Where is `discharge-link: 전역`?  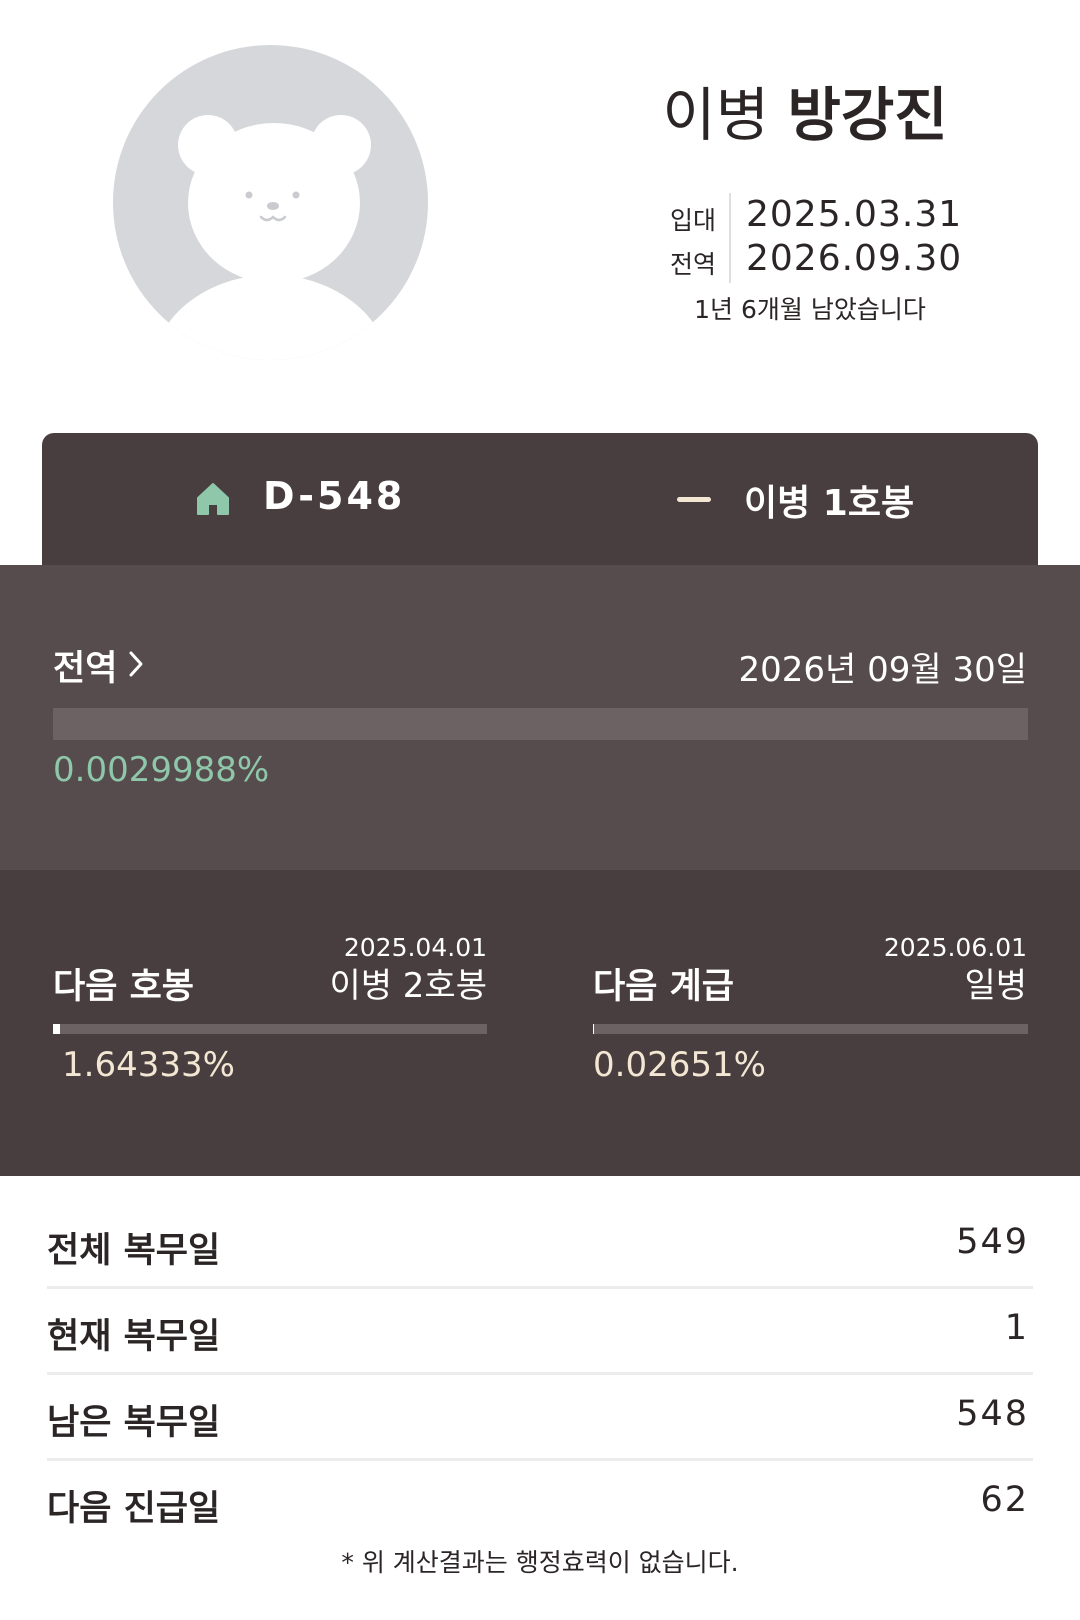
discharge-link: 전역 is located at coordinates (85, 665).